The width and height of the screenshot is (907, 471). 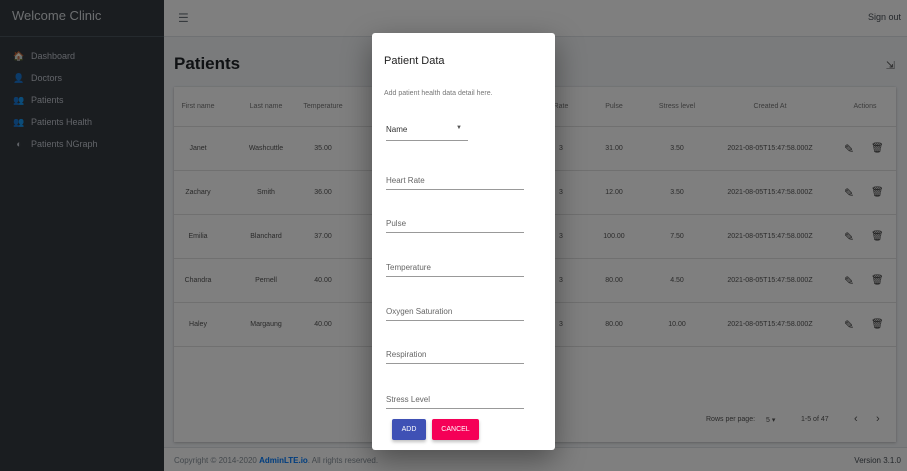 I want to click on heart-rate-field, so click(x=455, y=180).